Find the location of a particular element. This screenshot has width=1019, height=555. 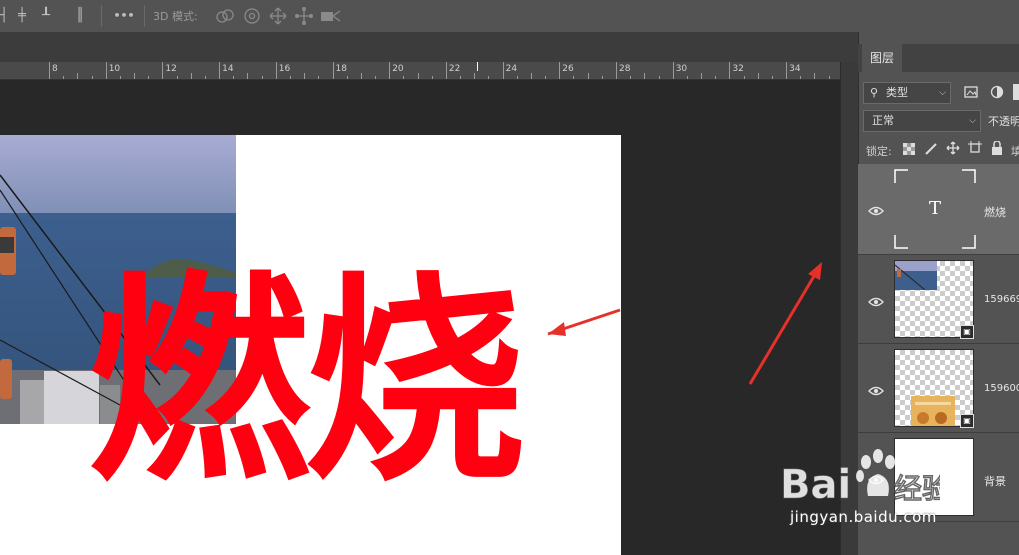

lock-position-move-icon is located at coordinates (953, 148).